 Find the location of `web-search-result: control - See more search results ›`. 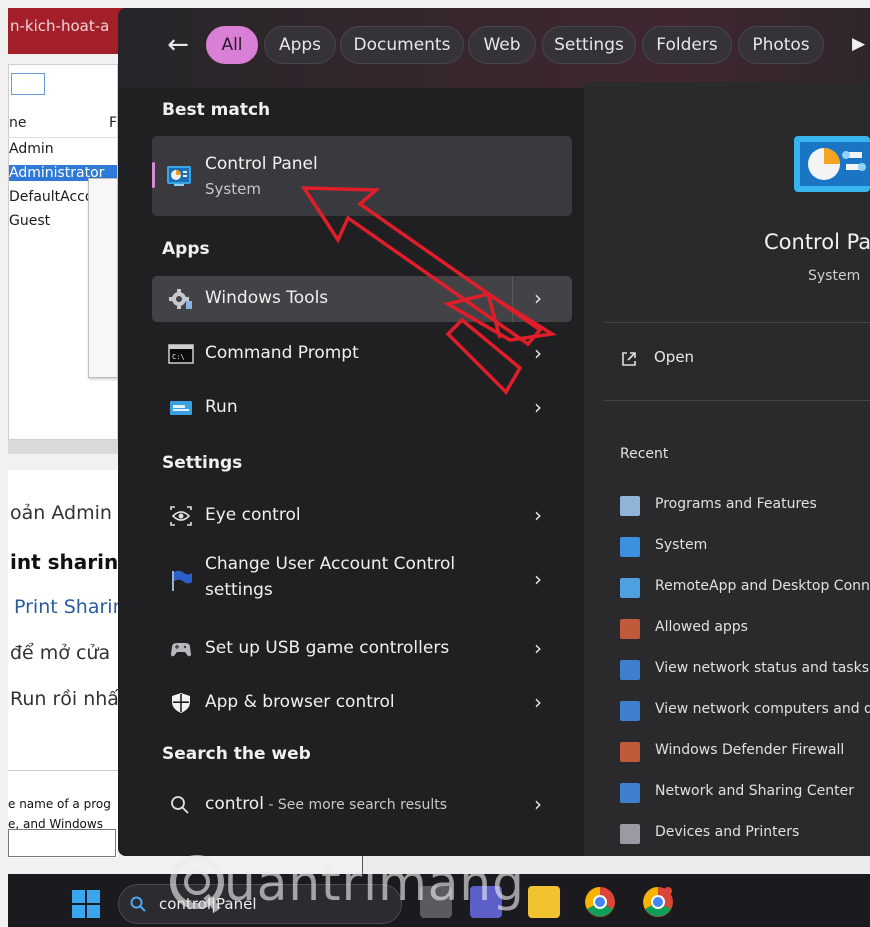

web-search-result: control - See more search results › is located at coordinates (362, 805).